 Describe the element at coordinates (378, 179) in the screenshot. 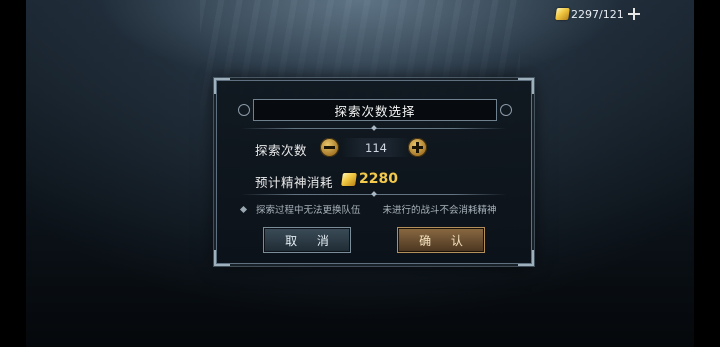

I see `cost-value: 2280` at that location.